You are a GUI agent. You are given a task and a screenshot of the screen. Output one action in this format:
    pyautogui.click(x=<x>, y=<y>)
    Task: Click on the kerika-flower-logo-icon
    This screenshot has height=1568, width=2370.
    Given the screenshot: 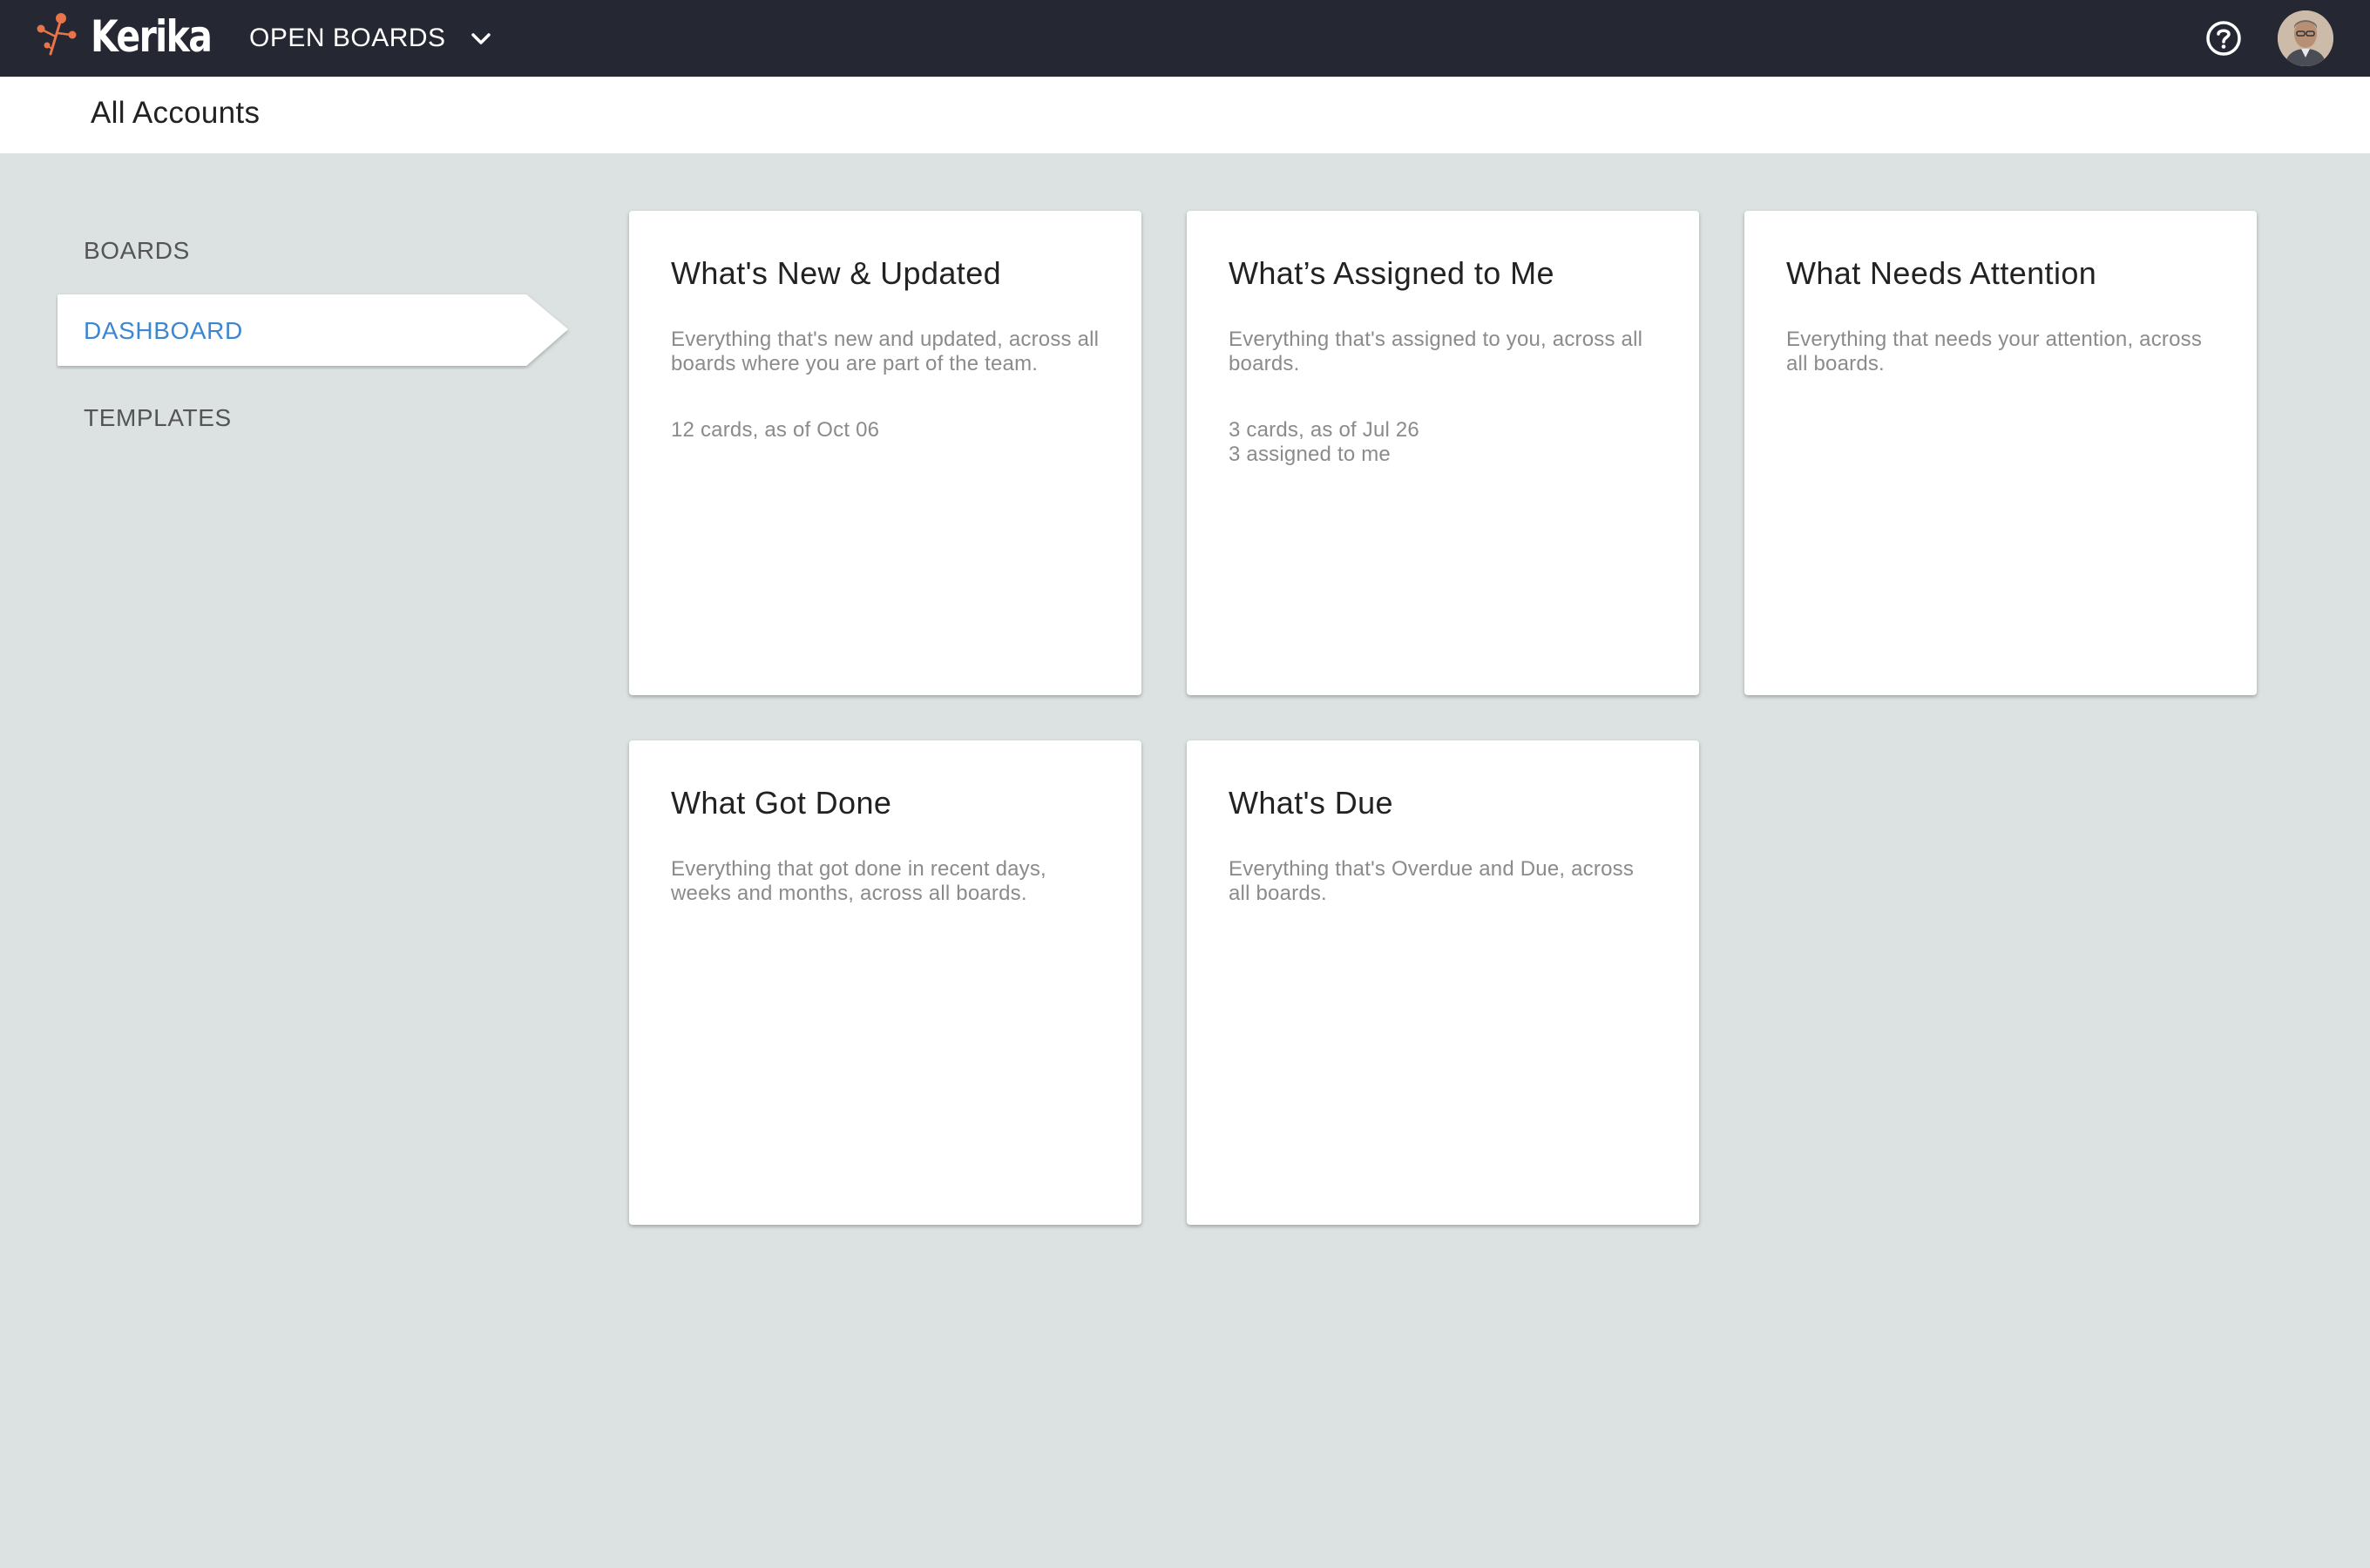 What is the action you would take?
    pyautogui.click(x=56, y=34)
    